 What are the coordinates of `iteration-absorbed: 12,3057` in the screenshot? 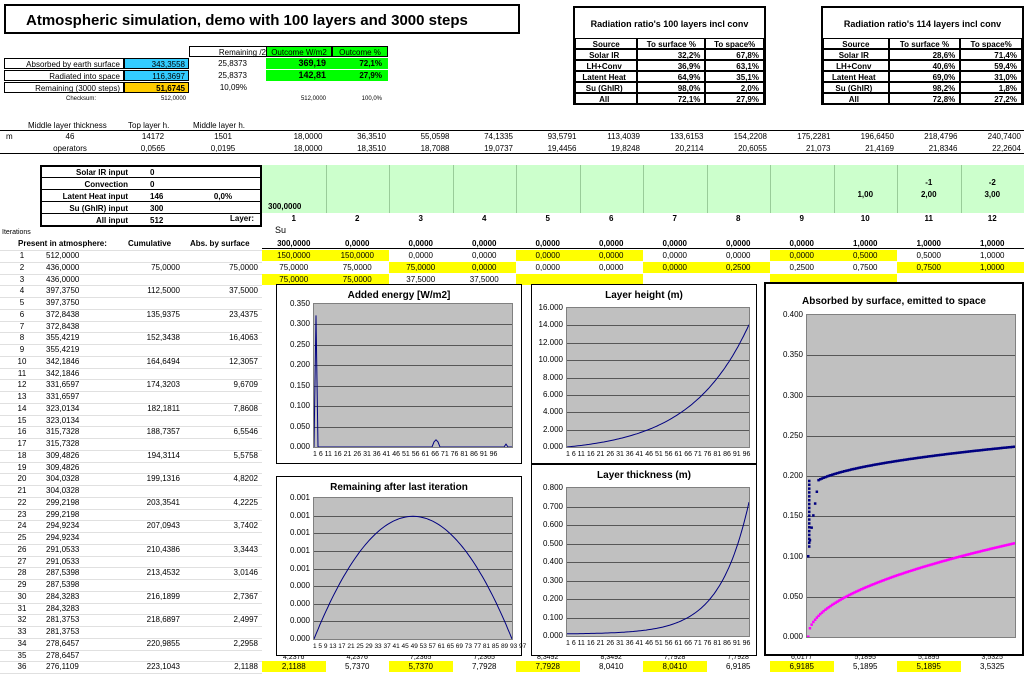 It's located at (224, 361).